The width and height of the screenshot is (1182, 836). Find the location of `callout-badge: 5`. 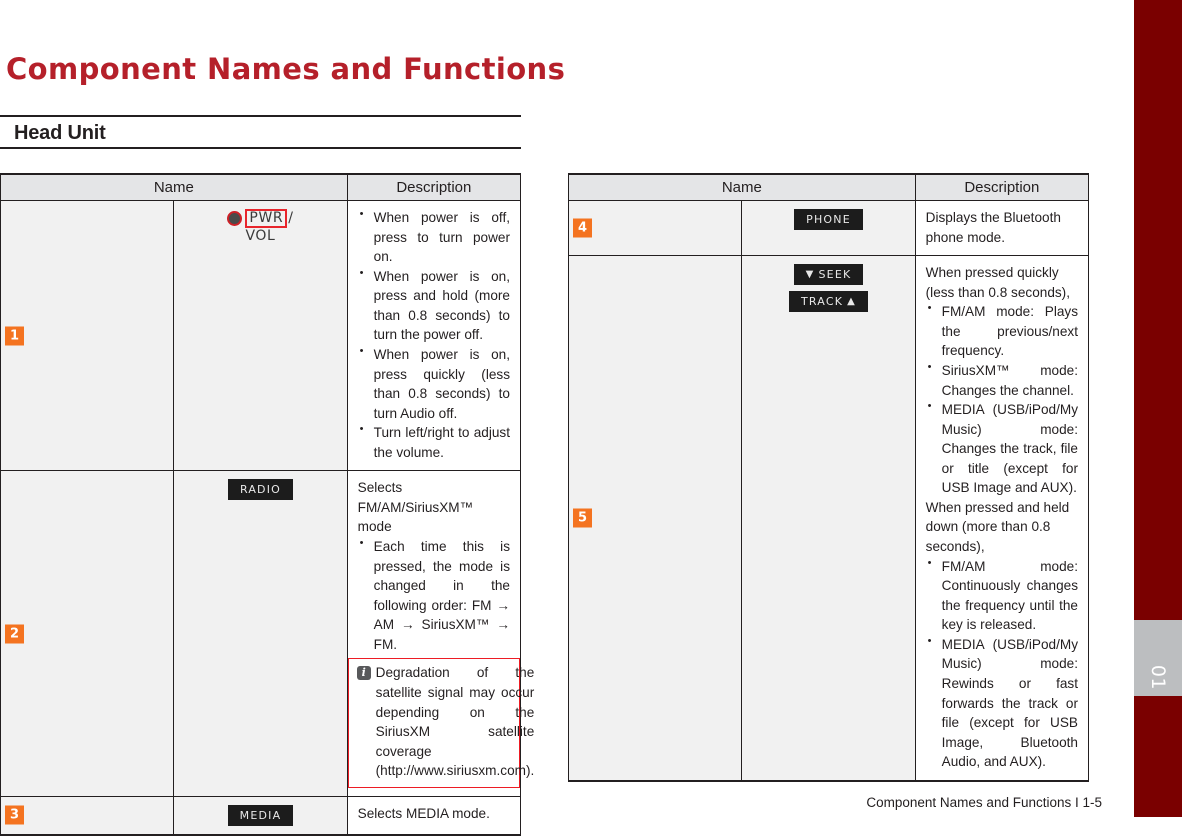

callout-badge: 5 is located at coordinates (582, 518).